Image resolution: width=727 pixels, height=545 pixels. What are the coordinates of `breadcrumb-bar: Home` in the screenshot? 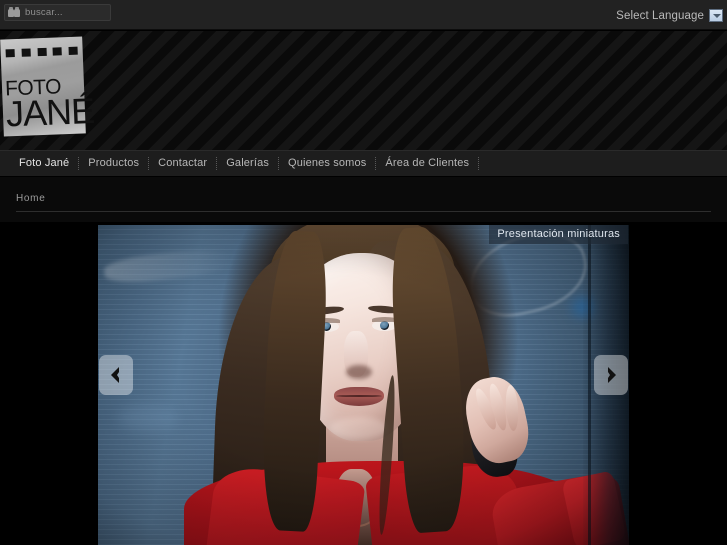 It's located at (363, 199).